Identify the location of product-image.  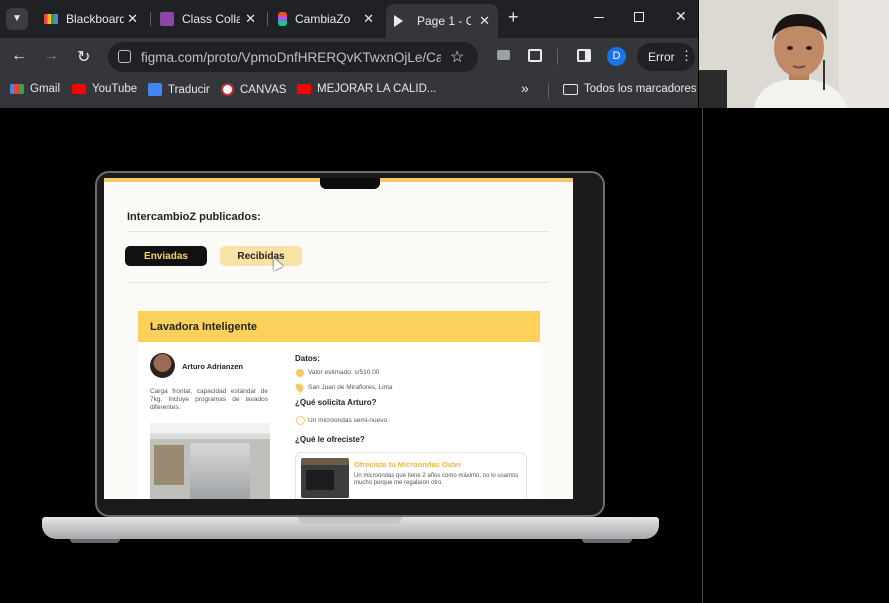
(210, 461).